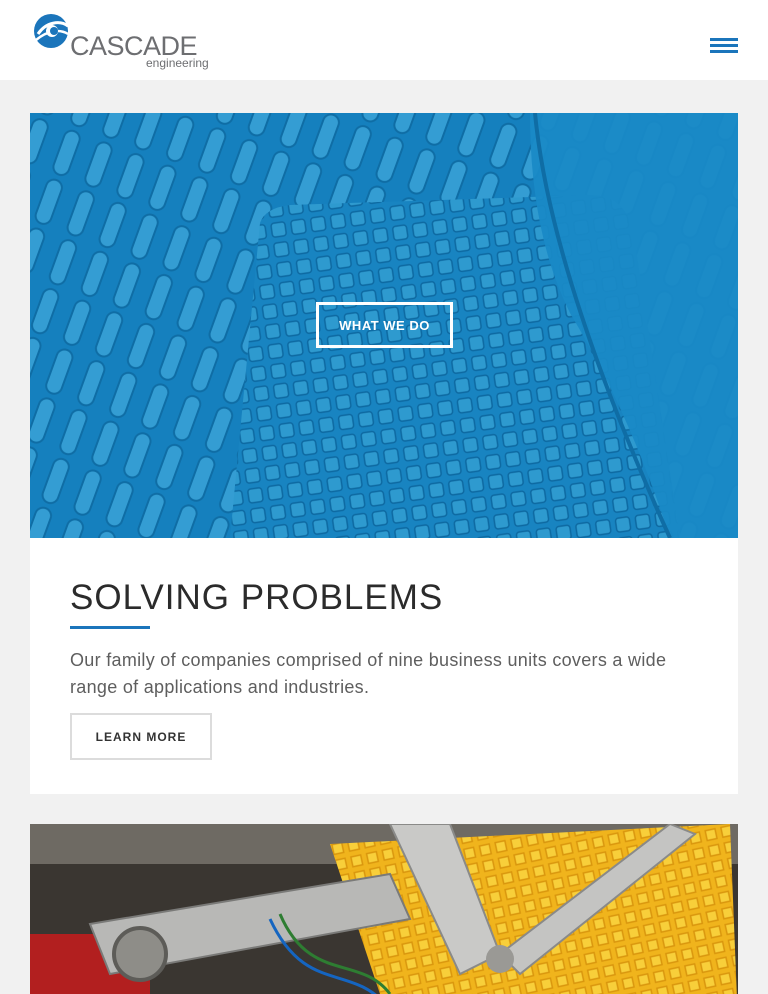 The width and height of the screenshot is (768, 994). Describe the element at coordinates (384, 40) in the screenshot. I see `site-header: CASCADE engineering` at that location.